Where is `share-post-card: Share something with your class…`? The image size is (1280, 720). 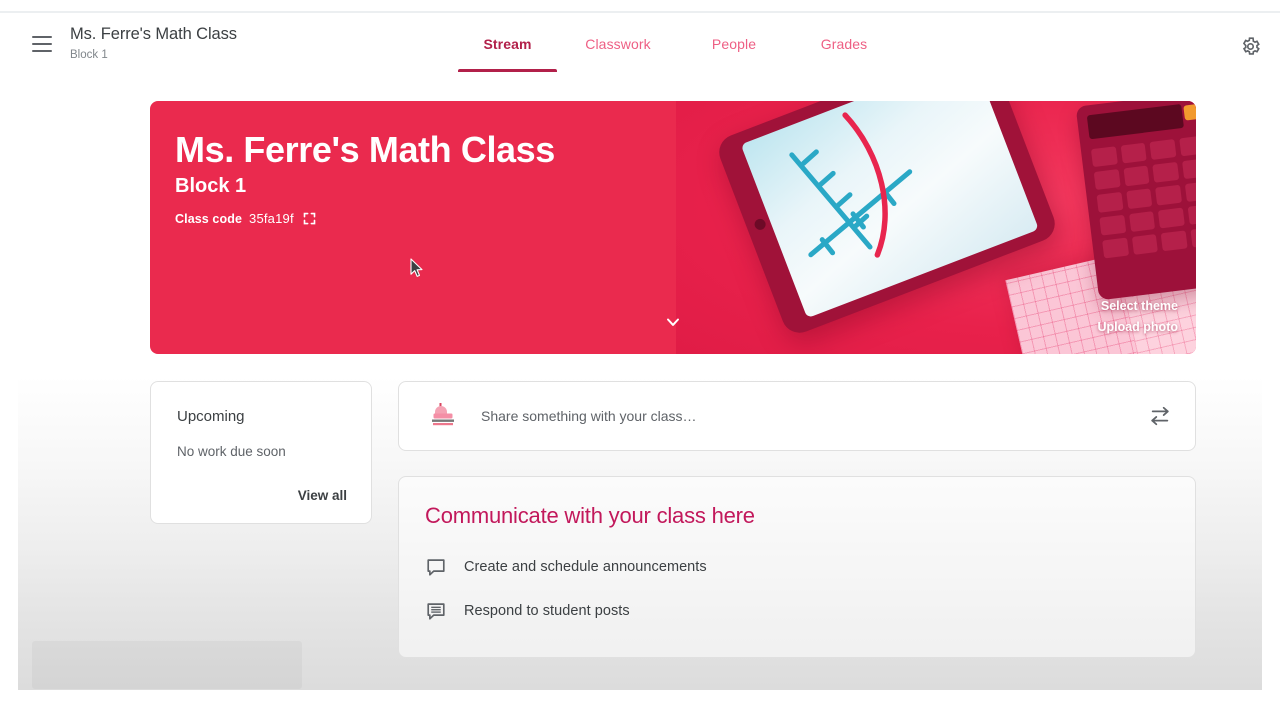
share-post-card: Share something with your class… is located at coordinates (797, 416).